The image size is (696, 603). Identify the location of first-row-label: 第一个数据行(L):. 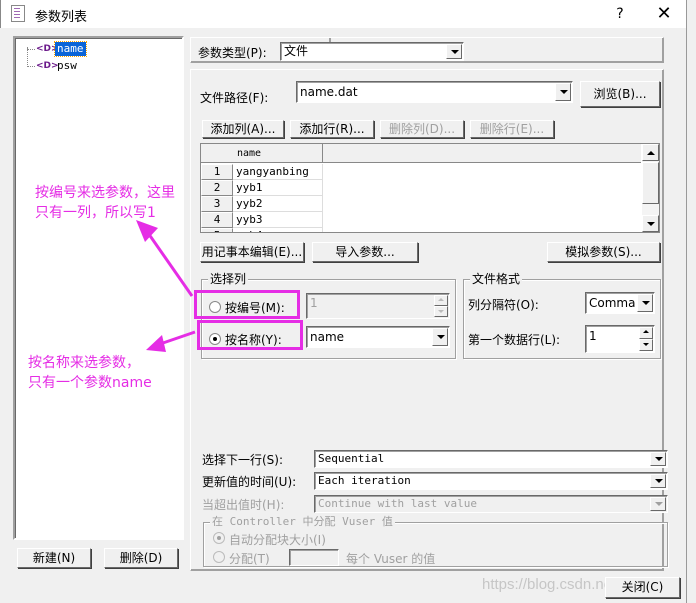
(514, 340).